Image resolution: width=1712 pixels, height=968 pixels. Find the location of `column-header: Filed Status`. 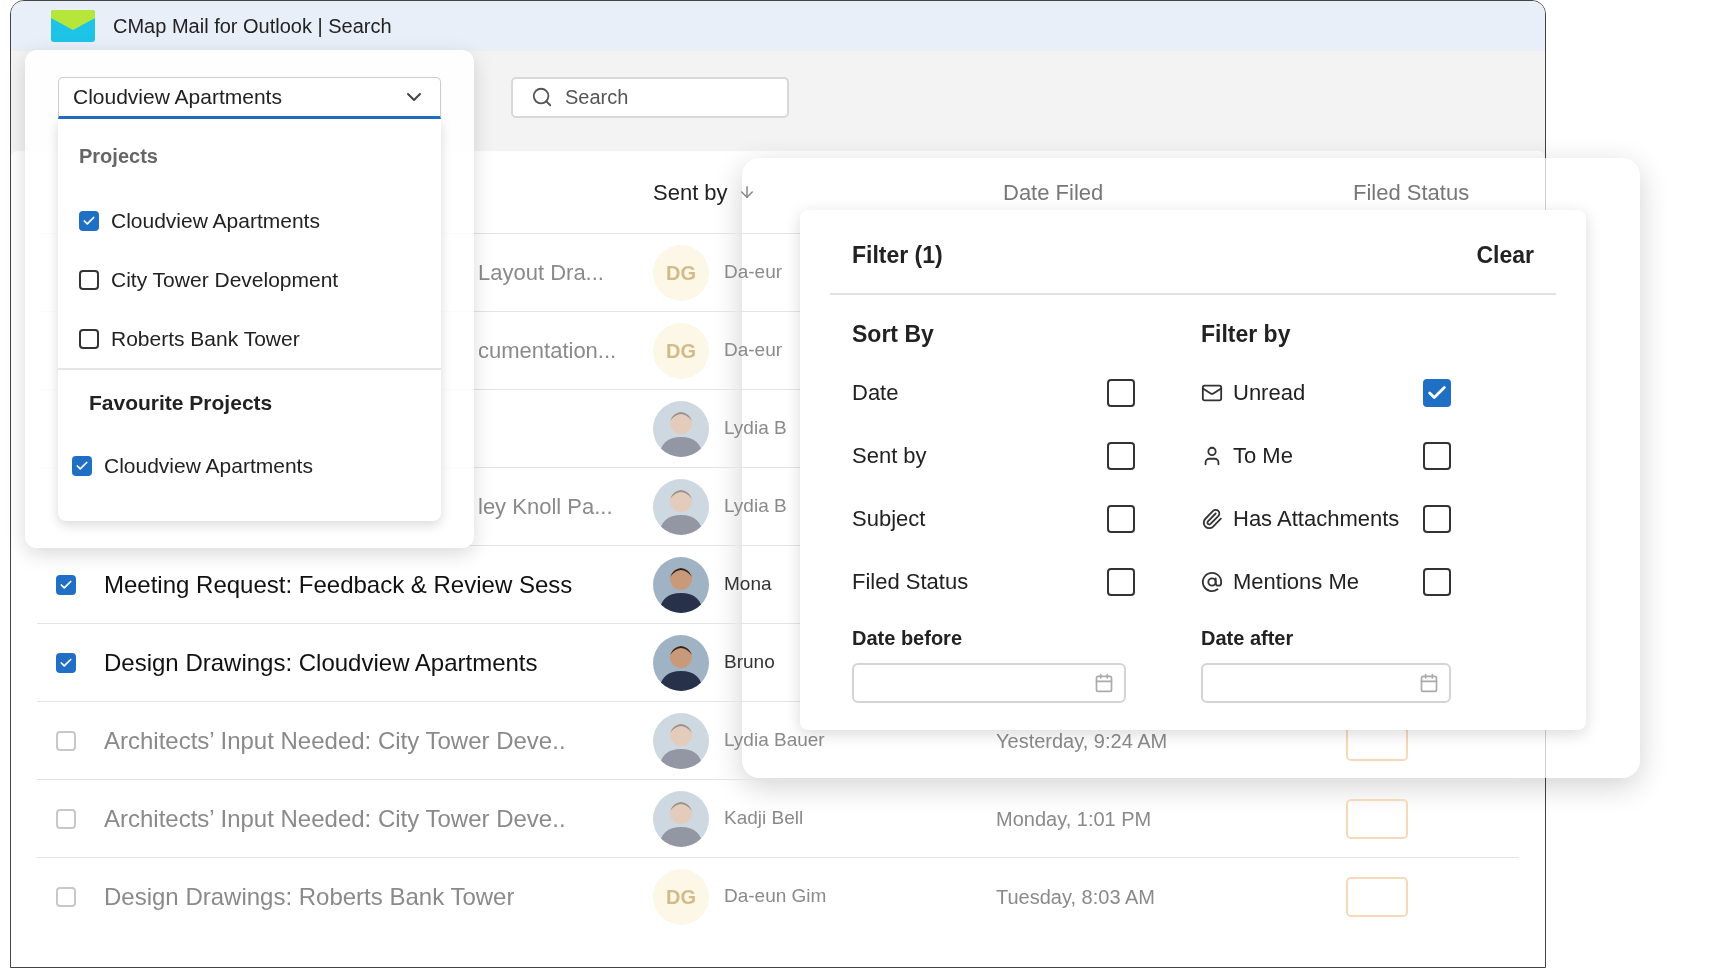

column-header: Filed Status is located at coordinates (1411, 192).